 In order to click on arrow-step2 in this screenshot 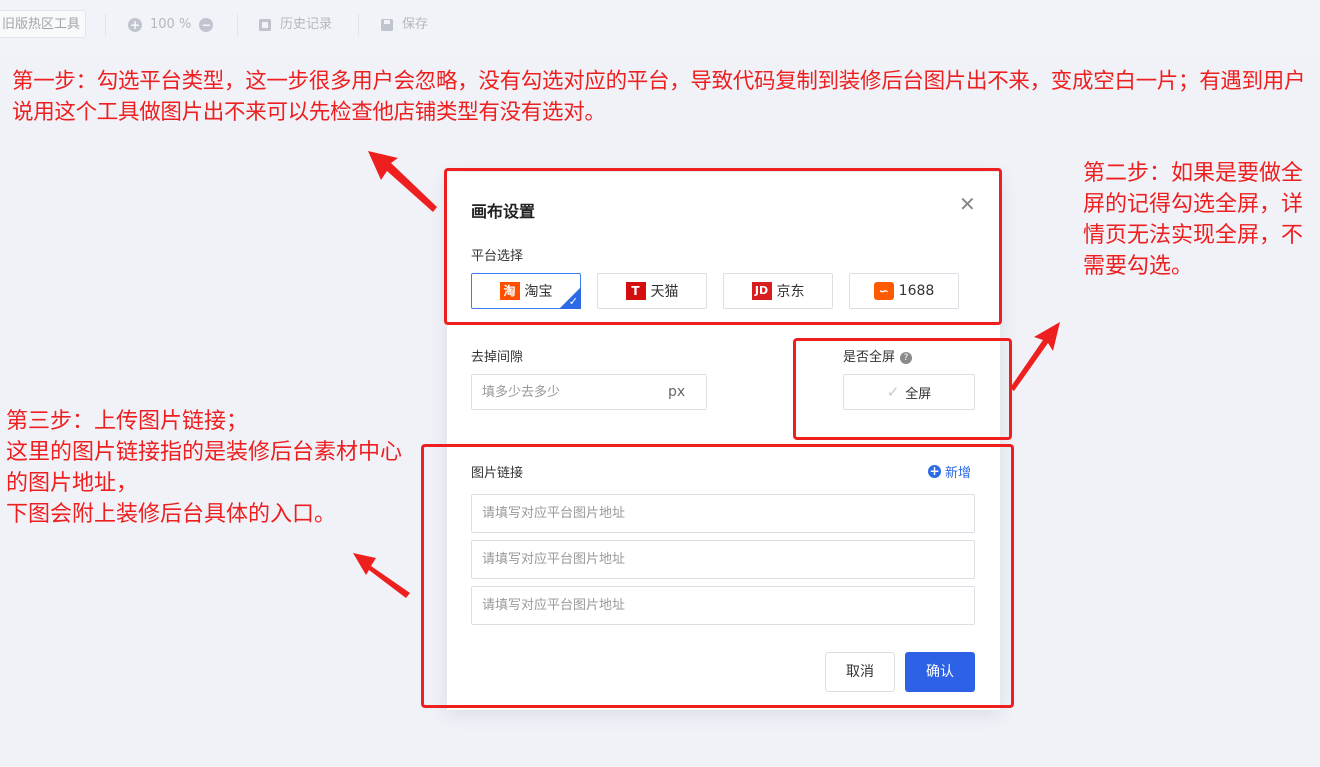, I will do `click(1035, 356)`.